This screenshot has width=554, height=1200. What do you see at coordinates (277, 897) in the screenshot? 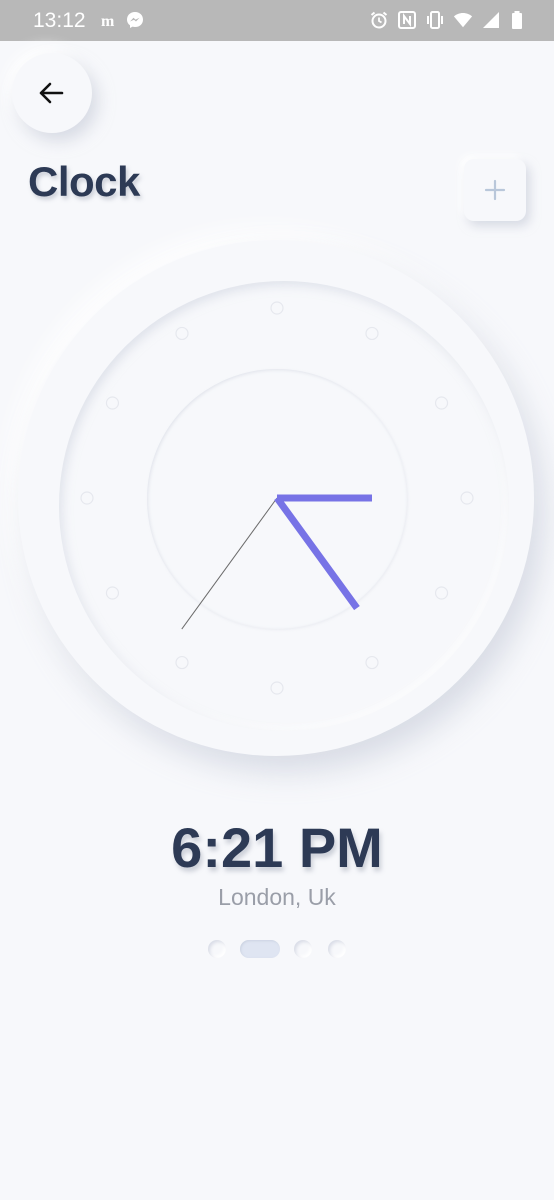
I see `city-label: London, Uk` at bounding box center [277, 897].